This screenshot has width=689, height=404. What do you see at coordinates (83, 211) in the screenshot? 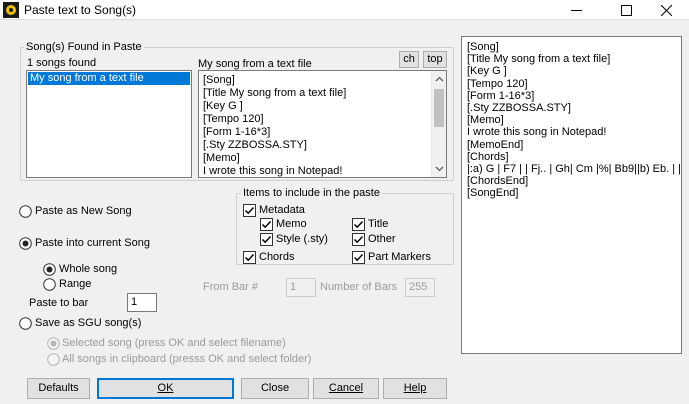
I see `paste-new-song-label: Paste as New Song` at bounding box center [83, 211].